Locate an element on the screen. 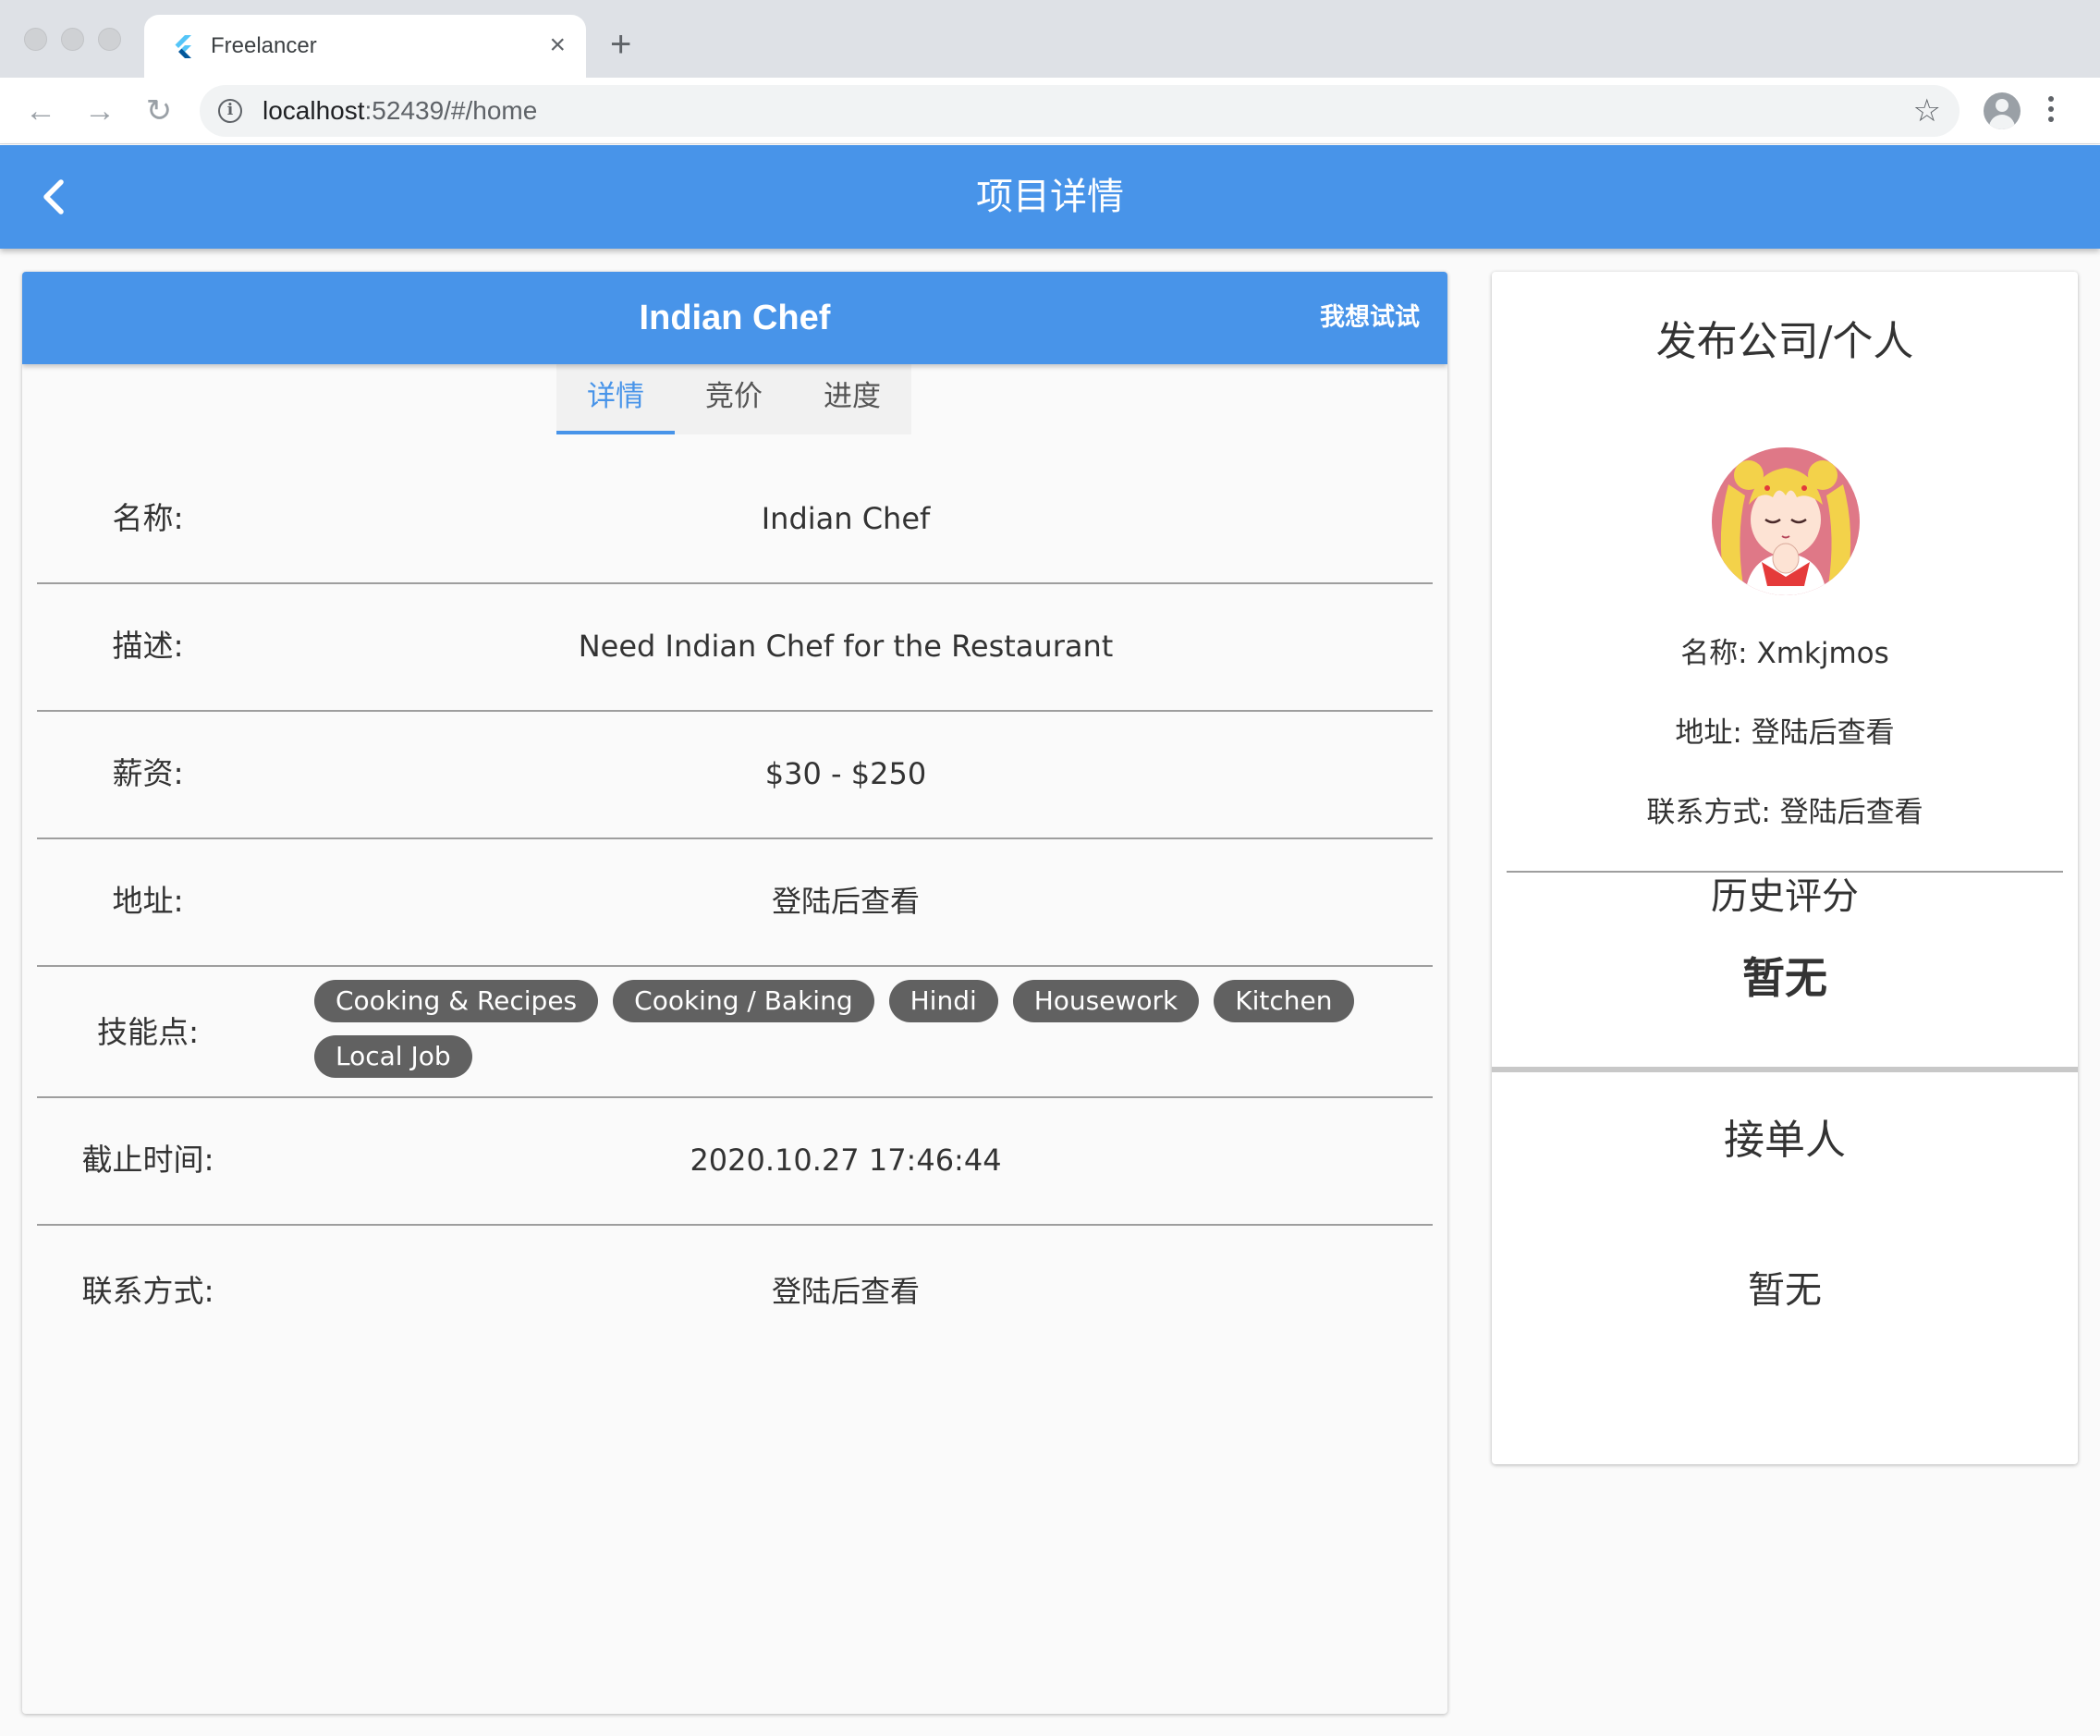  row-value: Need Indian Chef for the Restaurant is located at coordinates (846, 646).